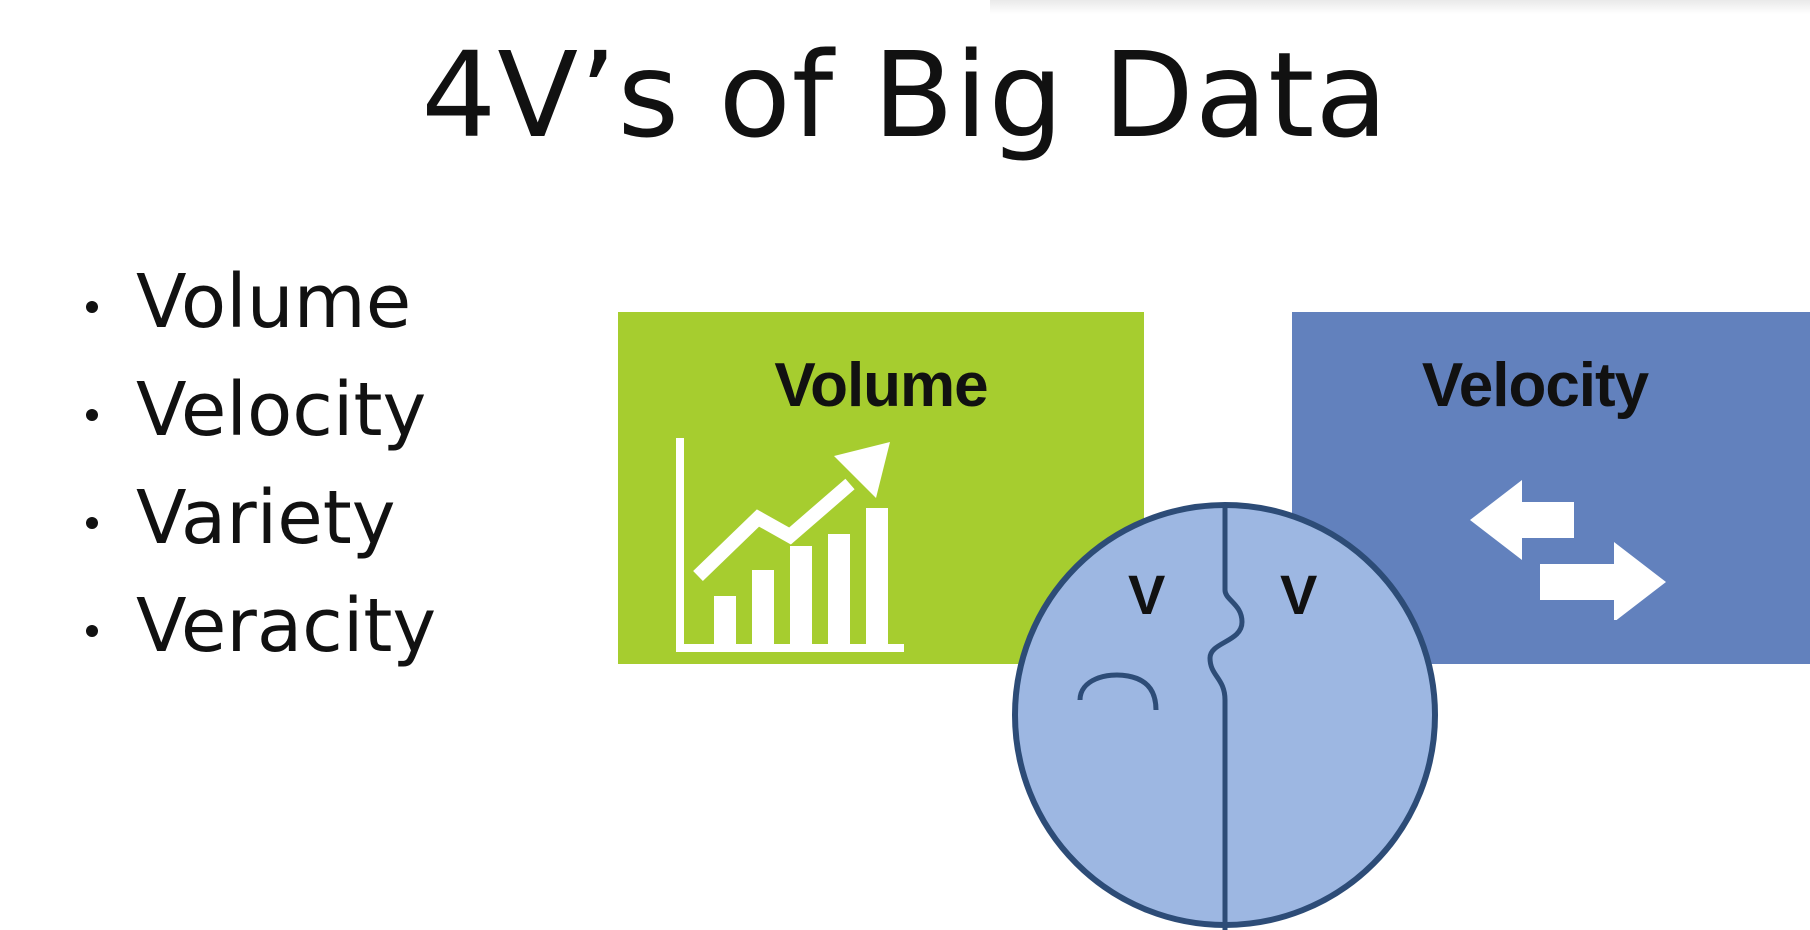 The width and height of the screenshot is (1810, 930). I want to click on bullet-item-veracity: Veracity, so click(261, 626).